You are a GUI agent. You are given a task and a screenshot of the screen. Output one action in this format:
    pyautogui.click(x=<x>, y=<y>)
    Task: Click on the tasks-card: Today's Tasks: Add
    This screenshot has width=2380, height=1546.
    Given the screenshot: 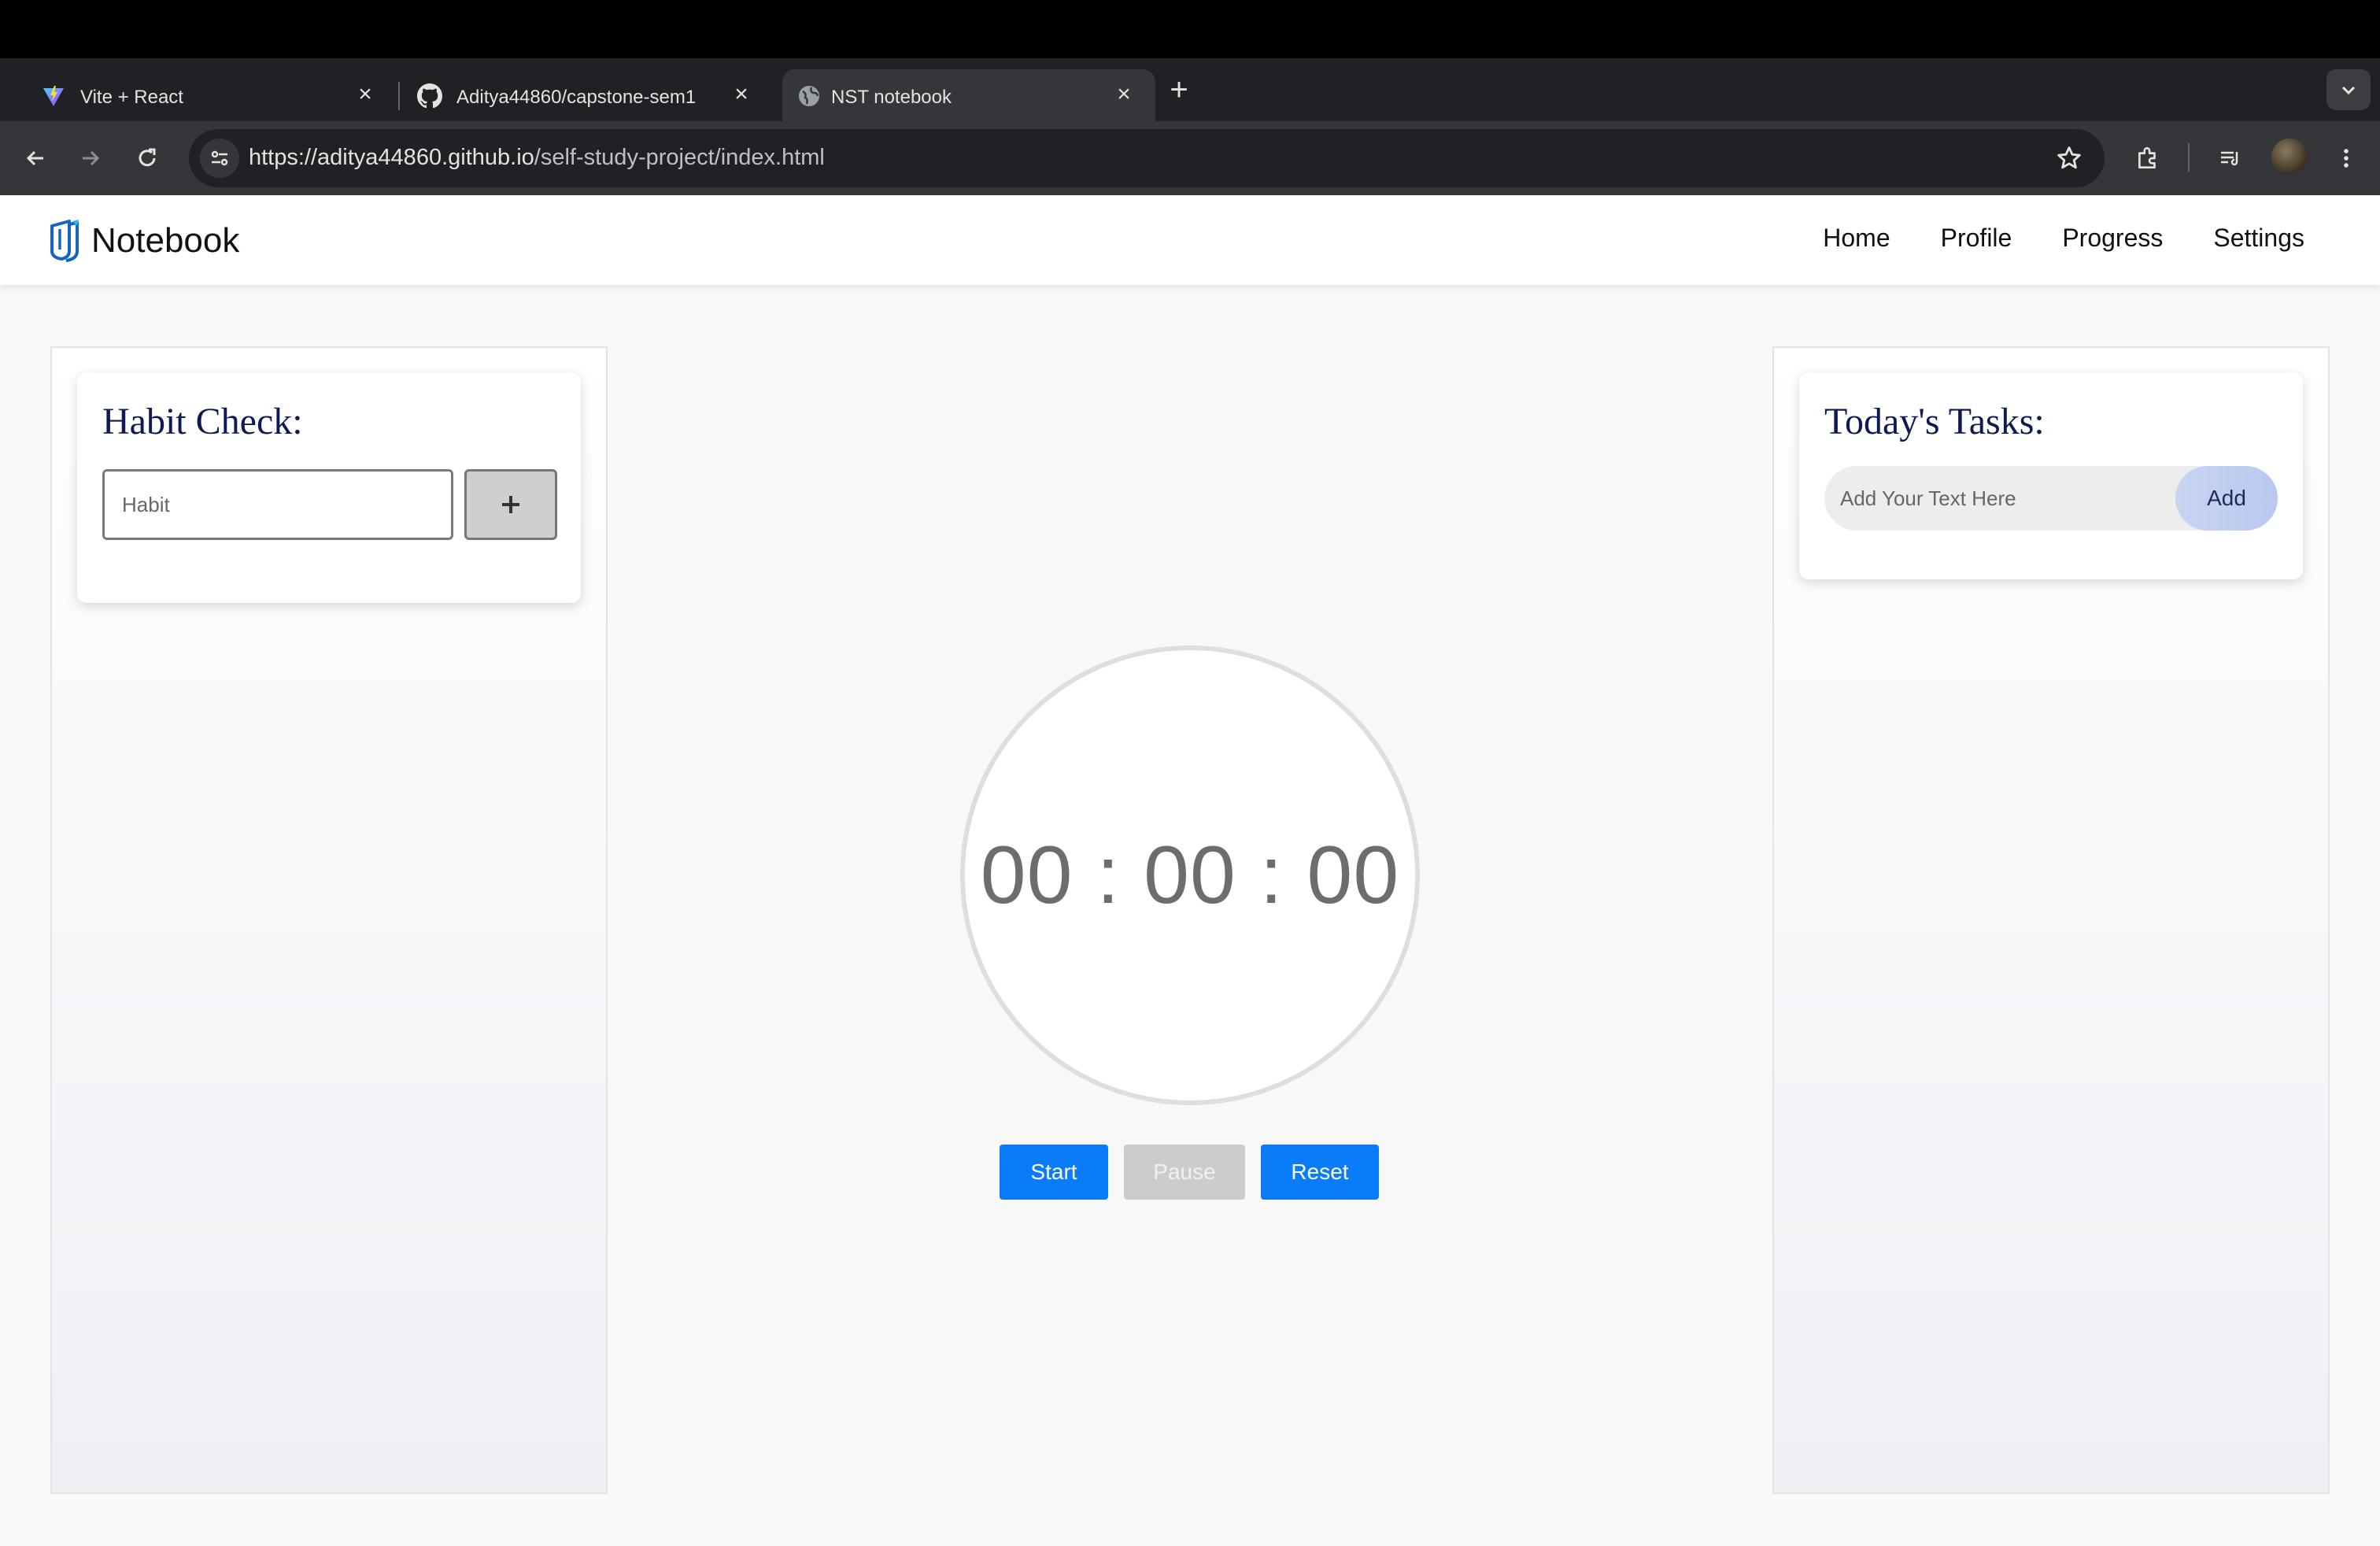 What is the action you would take?
    pyautogui.click(x=2051, y=476)
    